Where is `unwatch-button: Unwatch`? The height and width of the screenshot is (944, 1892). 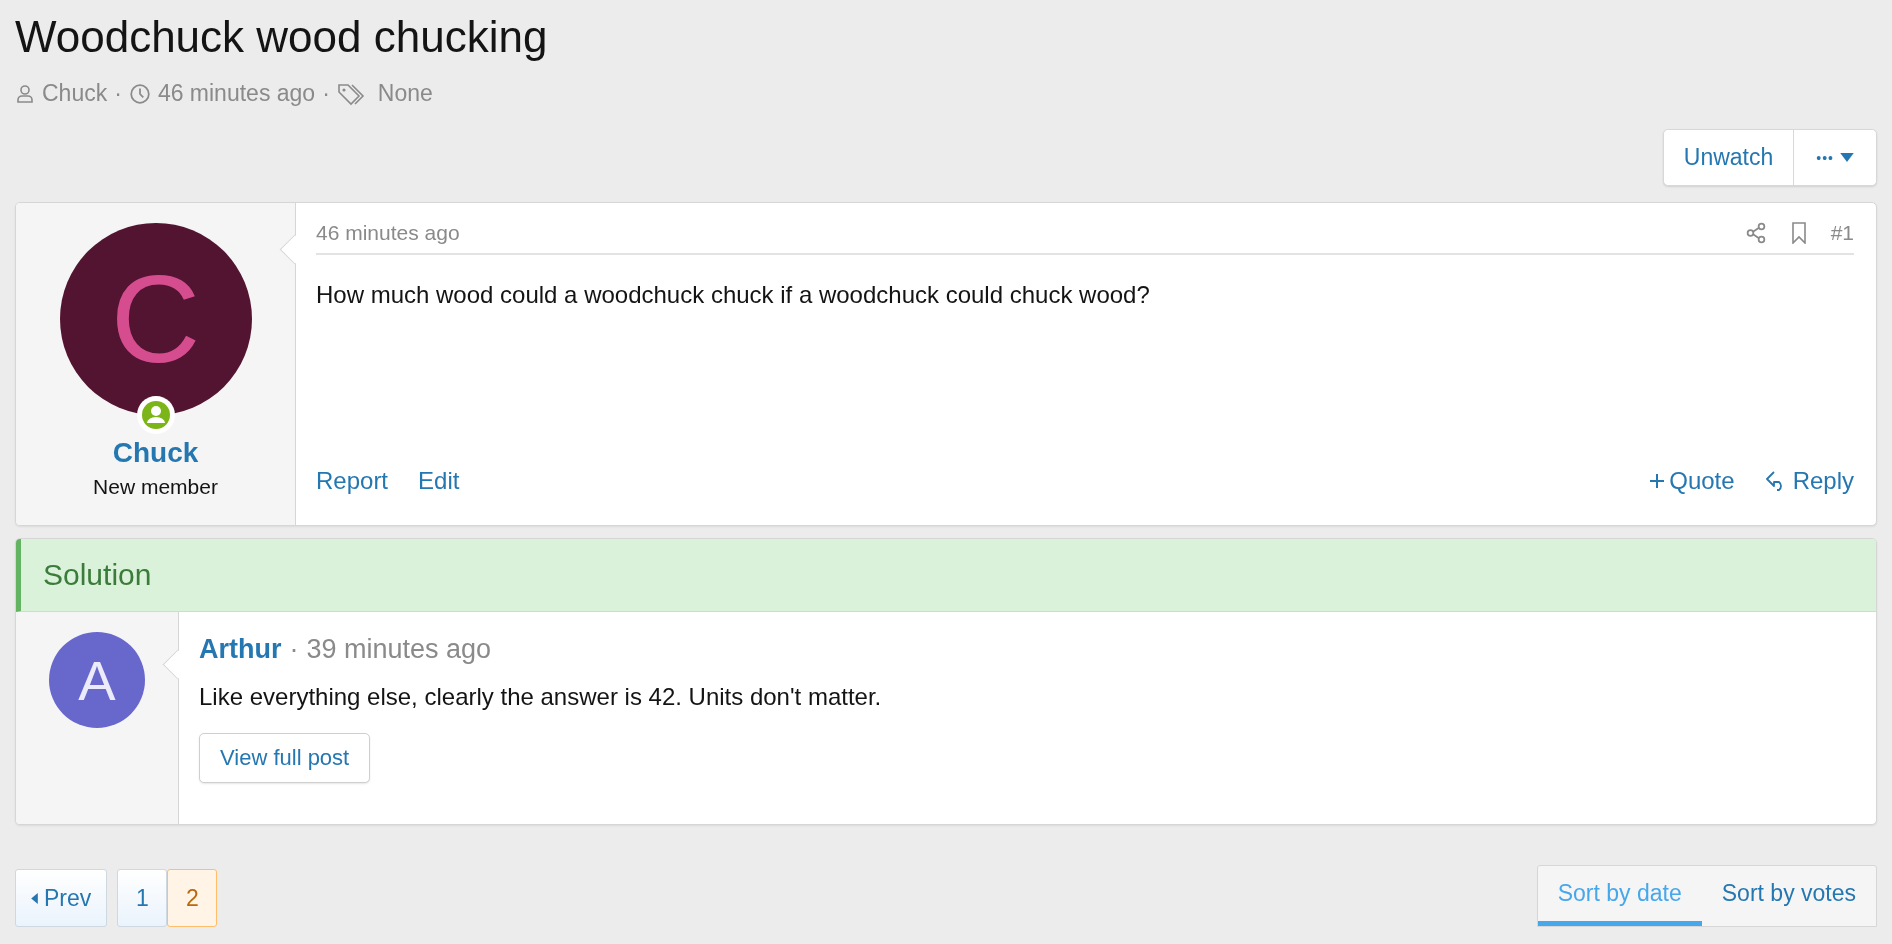 unwatch-button: Unwatch is located at coordinates (1728, 157).